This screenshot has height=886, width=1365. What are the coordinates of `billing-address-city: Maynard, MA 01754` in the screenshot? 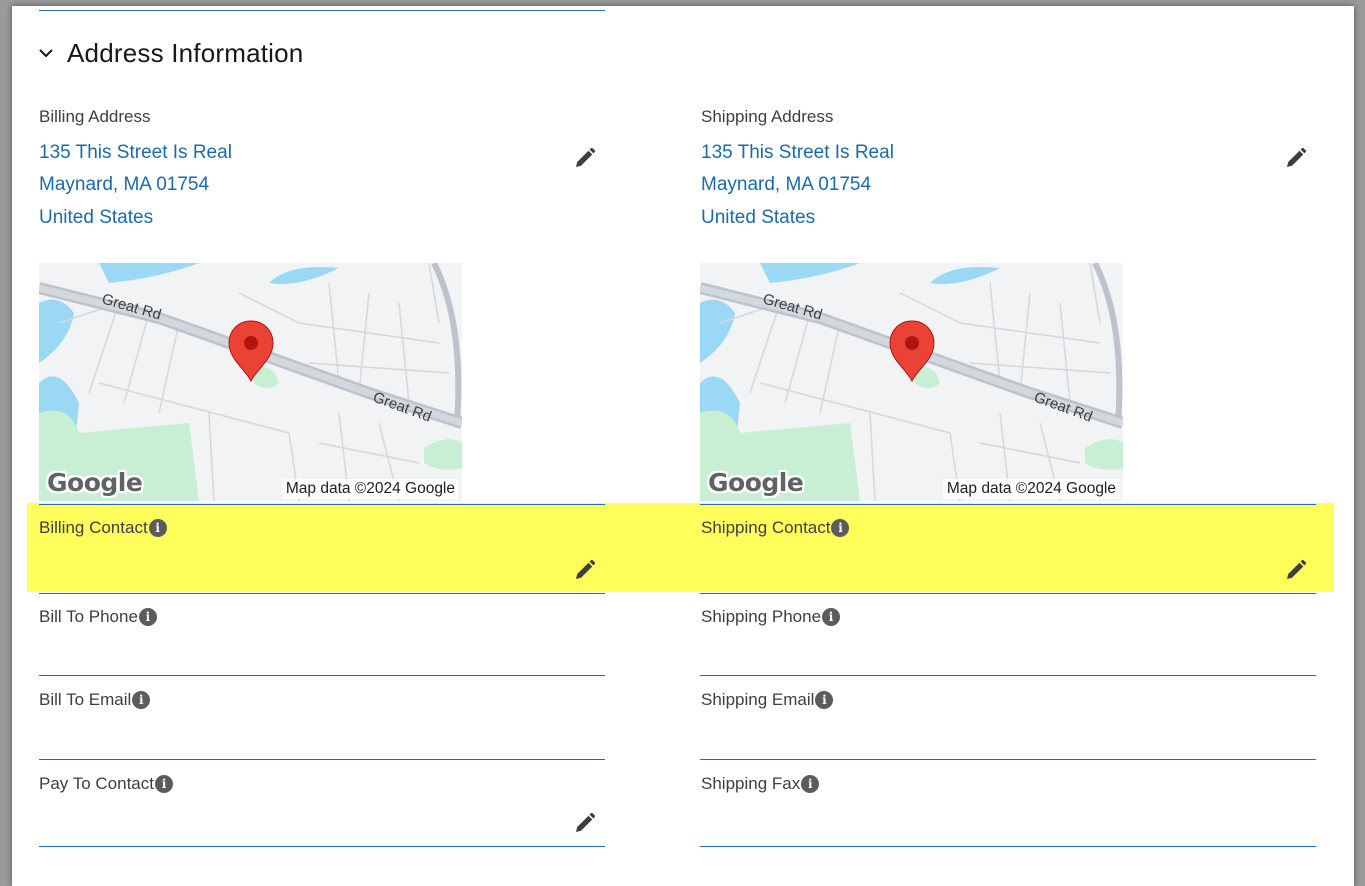 It's located at (124, 185).